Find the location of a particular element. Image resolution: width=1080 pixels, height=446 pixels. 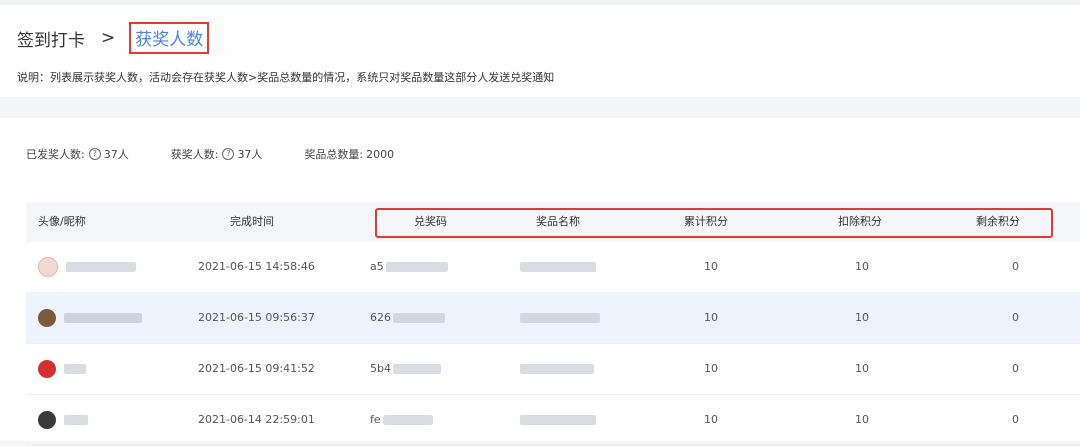

redeem-code: 626 is located at coordinates (407, 318).